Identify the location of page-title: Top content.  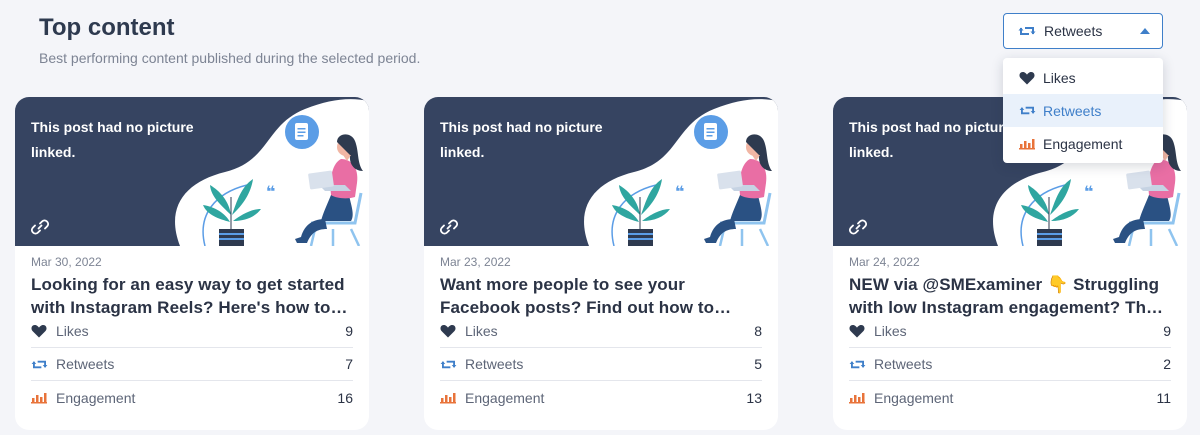
(107, 27).